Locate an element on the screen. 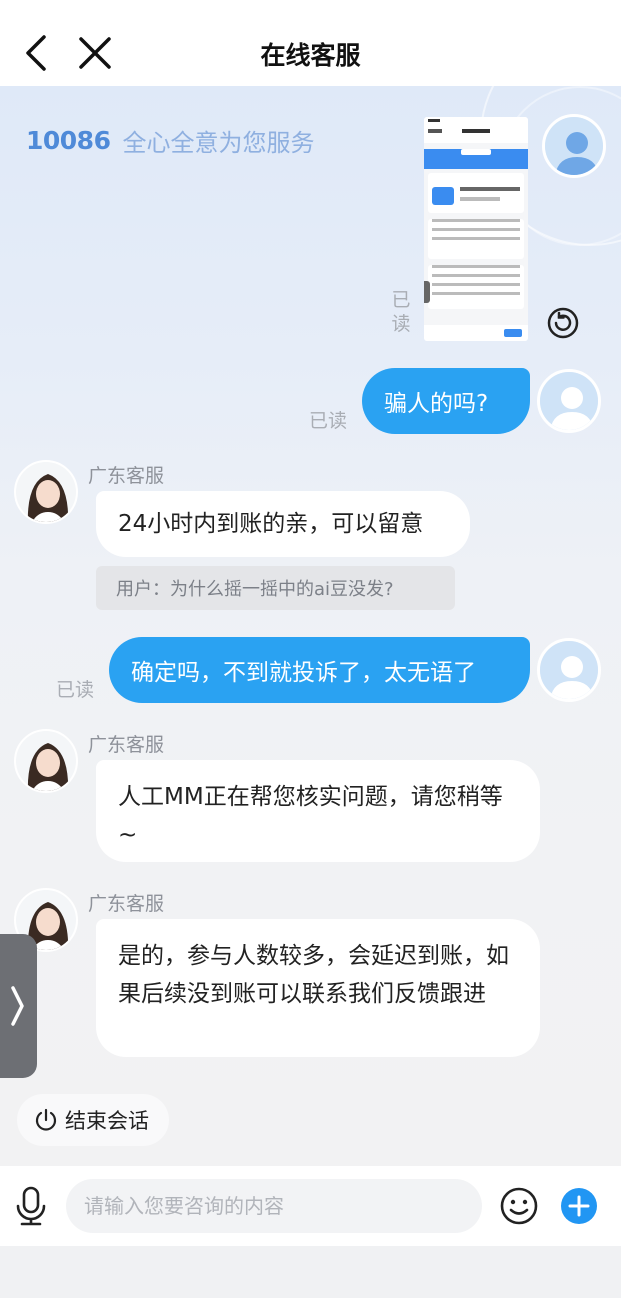  quoted-message: 用户：为什么摇一摇中的ai豆没发? is located at coordinates (275, 588).